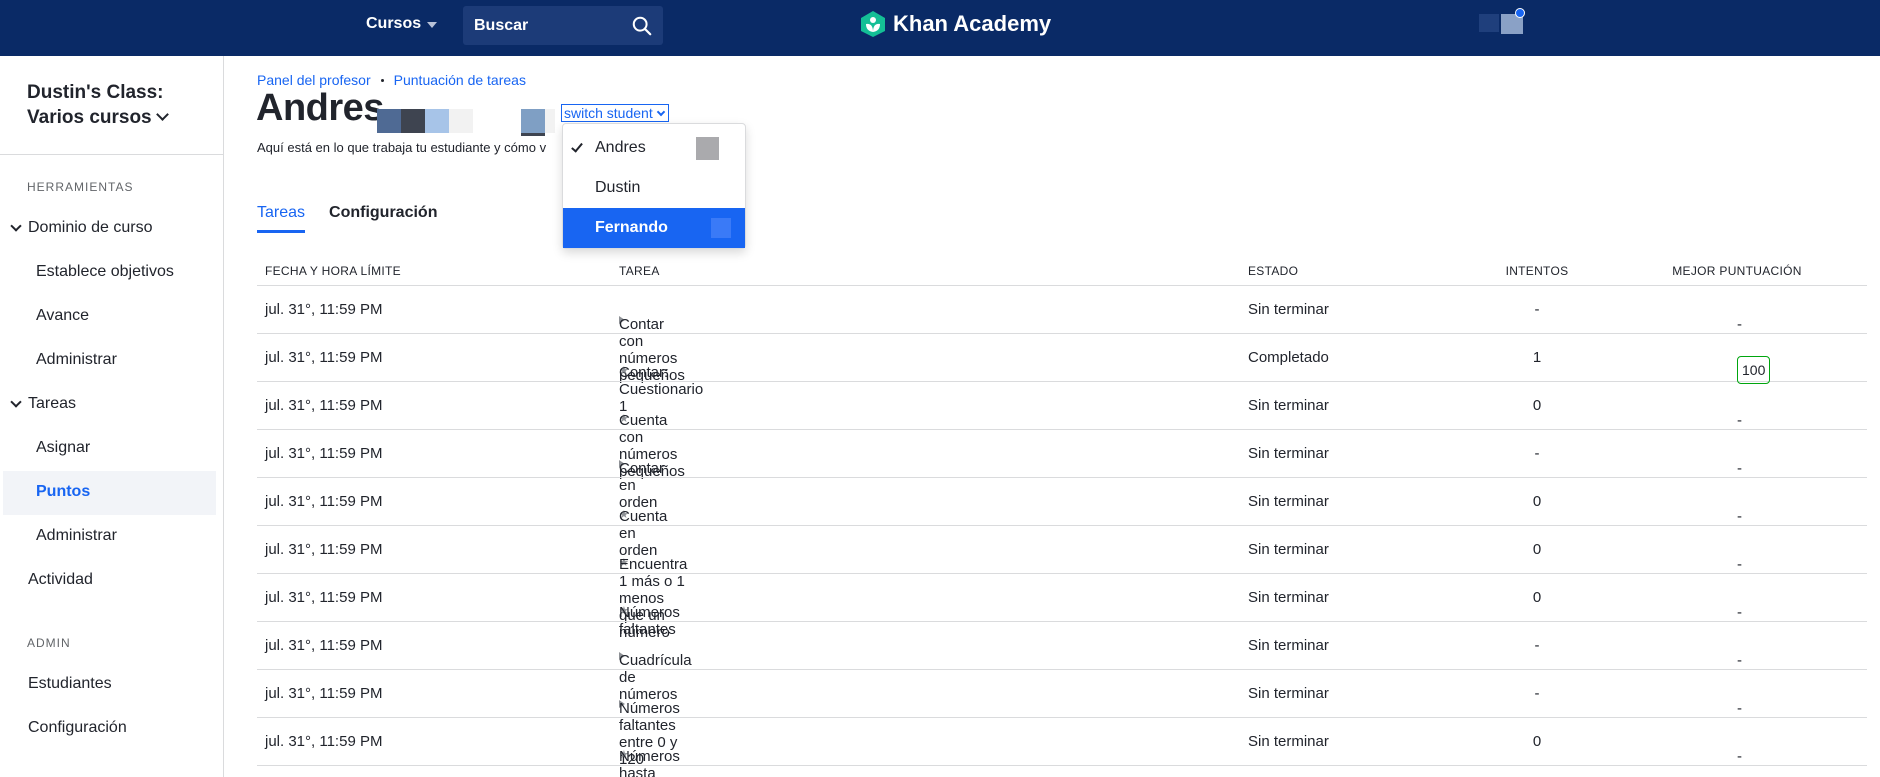 This screenshot has width=1880, height=777. I want to click on user-avatar, so click(1502, 21).